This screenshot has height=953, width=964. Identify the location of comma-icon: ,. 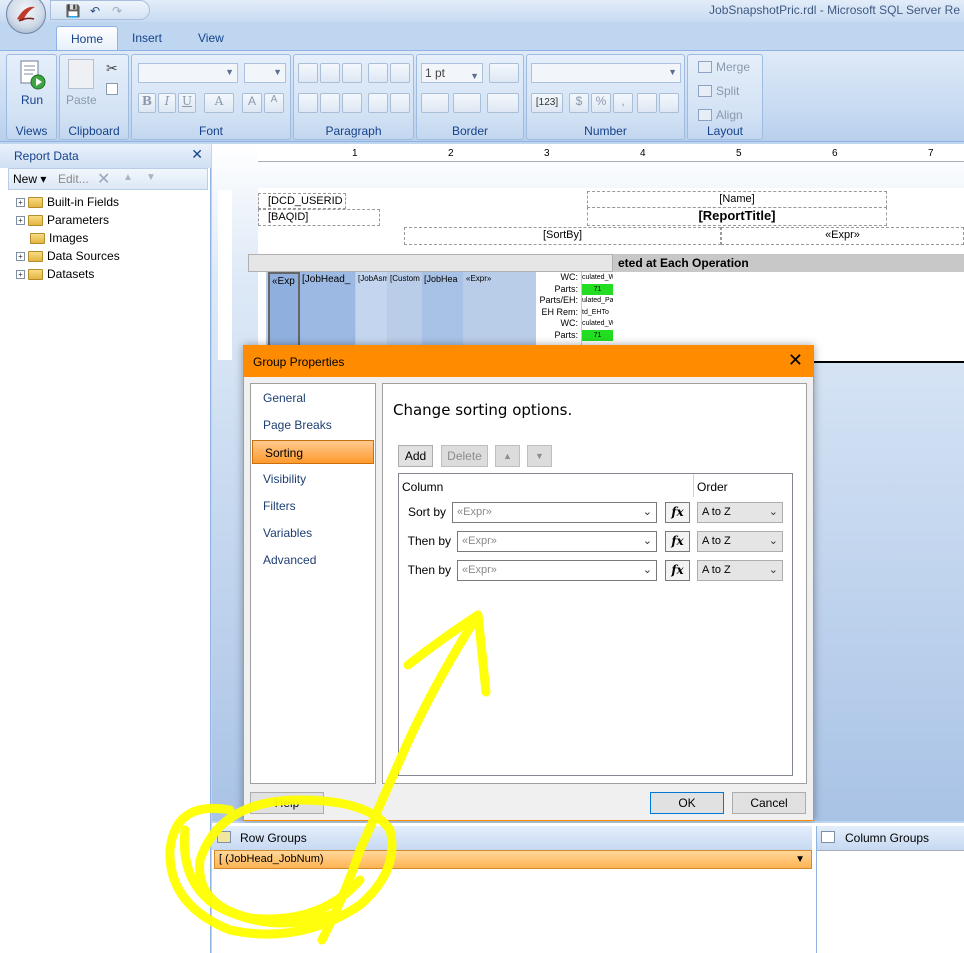
(623, 103).